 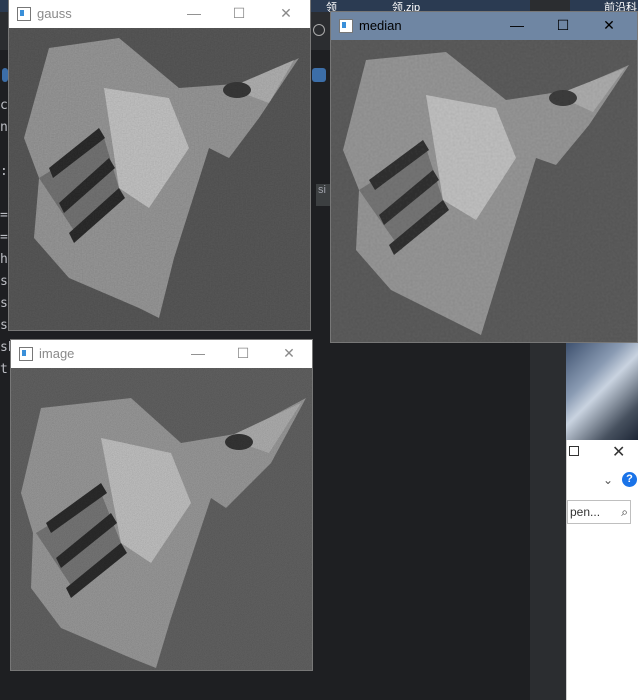 I want to click on user-icon, so click(x=319, y=30).